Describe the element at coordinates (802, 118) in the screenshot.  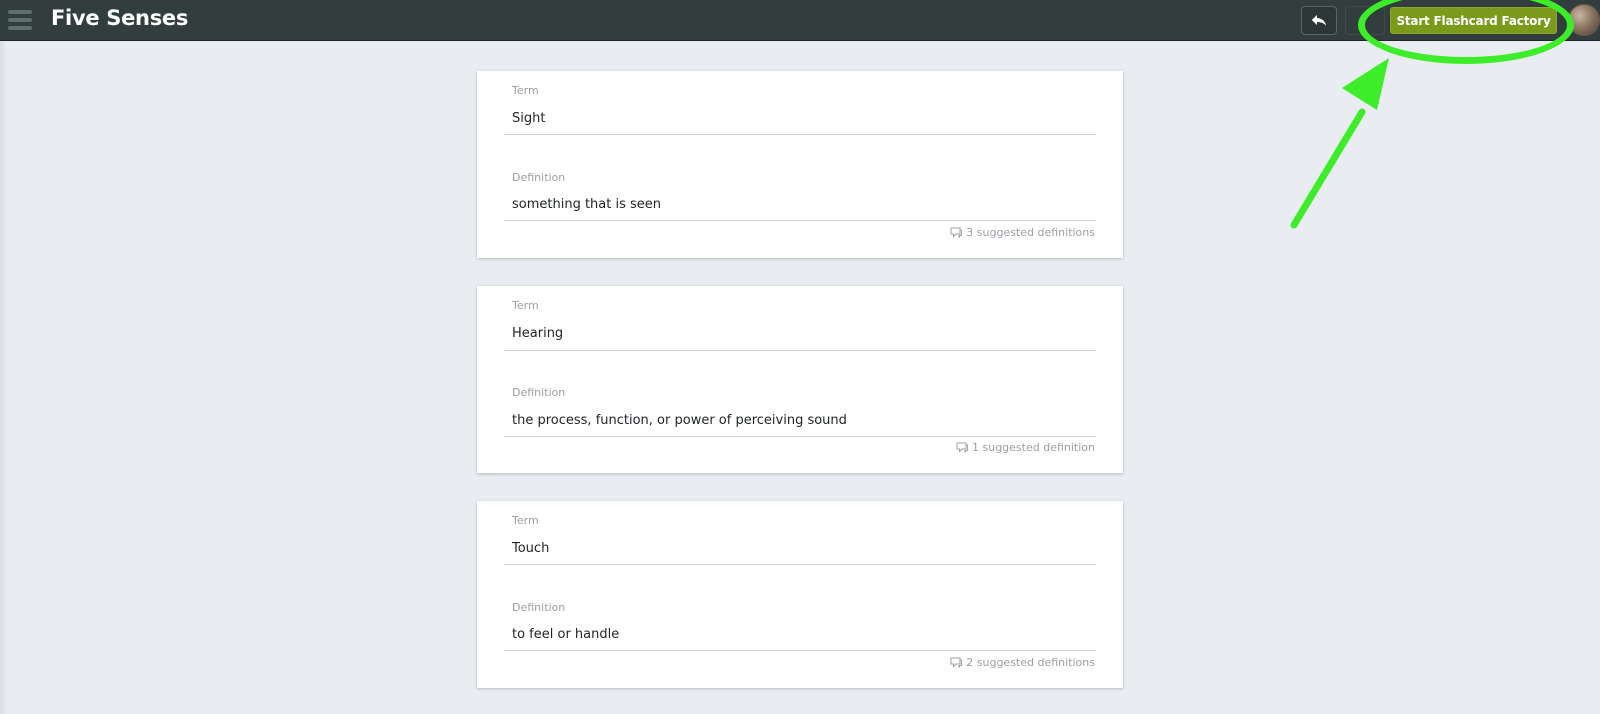
I see `term-input: Sight` at that location.